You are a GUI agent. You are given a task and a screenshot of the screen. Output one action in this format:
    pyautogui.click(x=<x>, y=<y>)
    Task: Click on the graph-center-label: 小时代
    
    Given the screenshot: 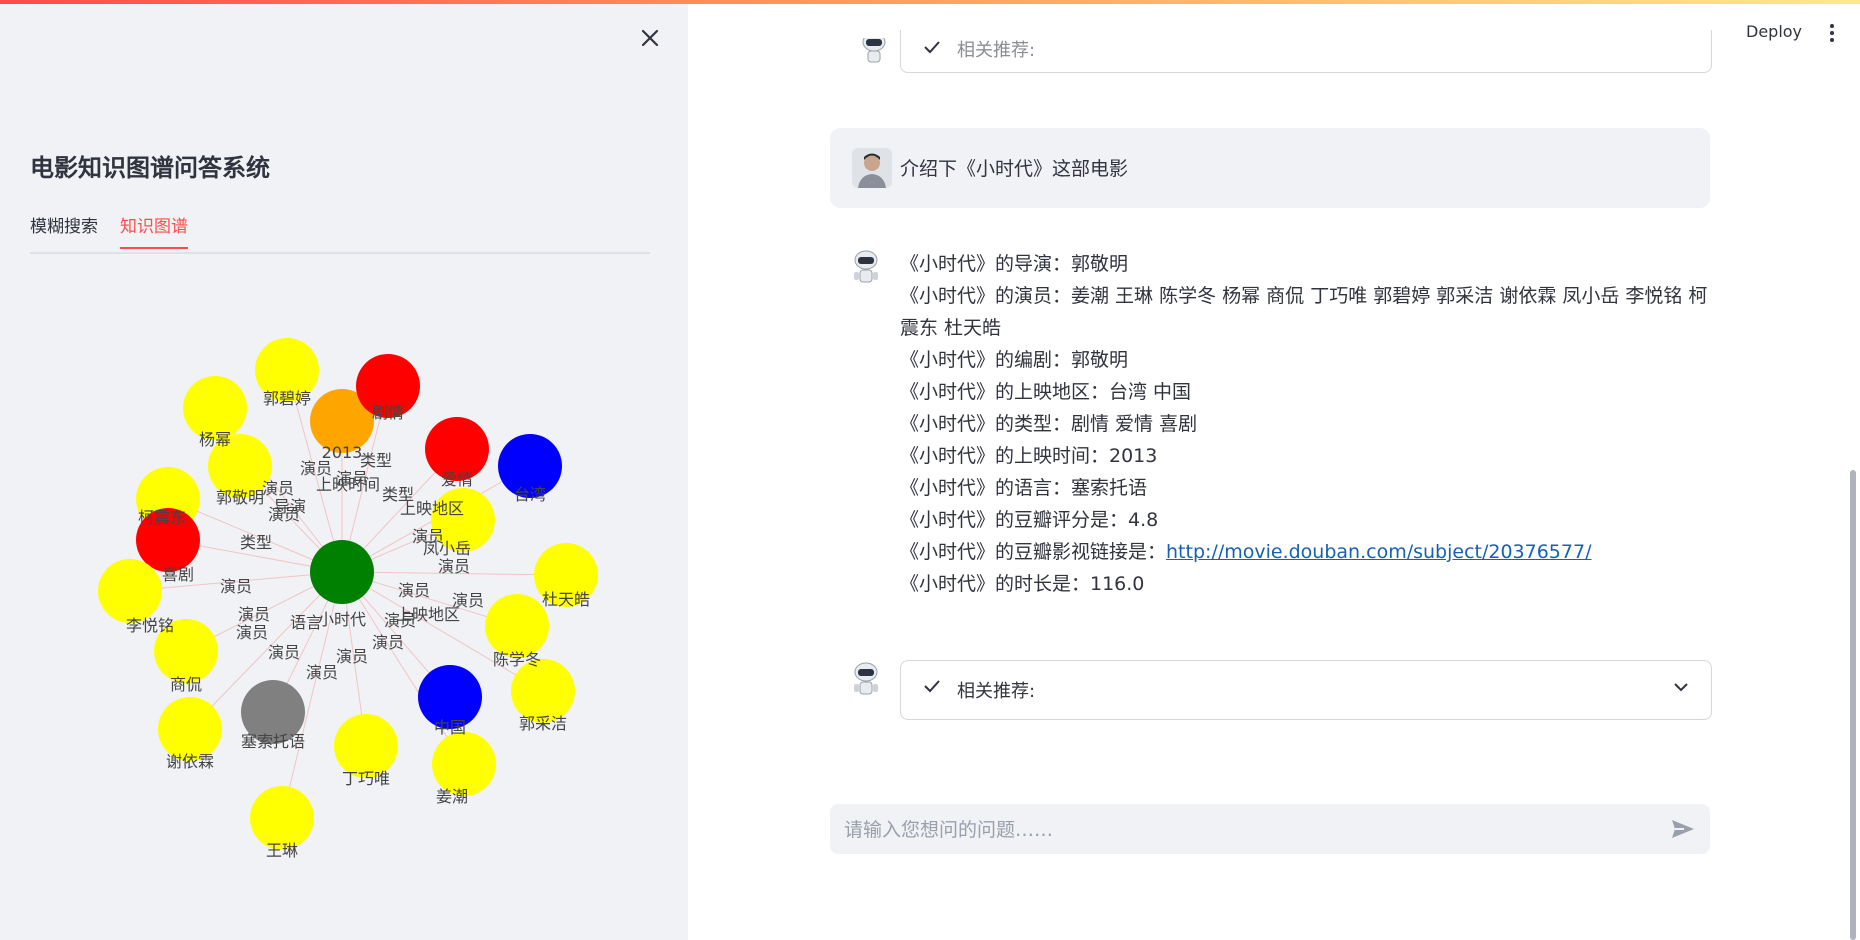 What is the action you would take?
    pyautogui.click(x=342, y=619)
    